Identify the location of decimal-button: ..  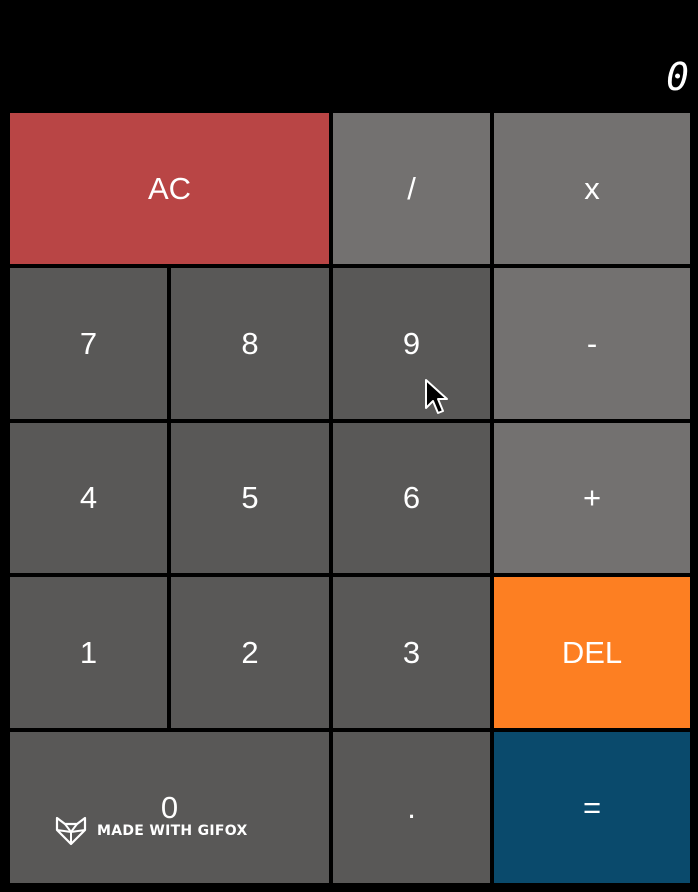
(411, 807).